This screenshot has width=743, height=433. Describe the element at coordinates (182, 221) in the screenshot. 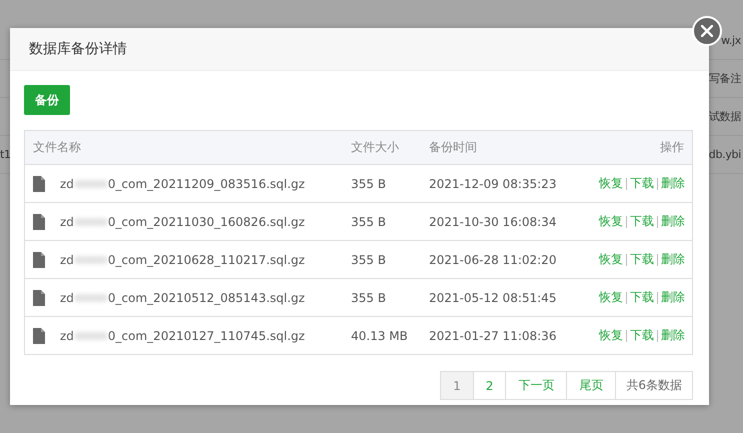

I see `file-name: zd 0_com_20211030_160826.sql.gz` at that location.